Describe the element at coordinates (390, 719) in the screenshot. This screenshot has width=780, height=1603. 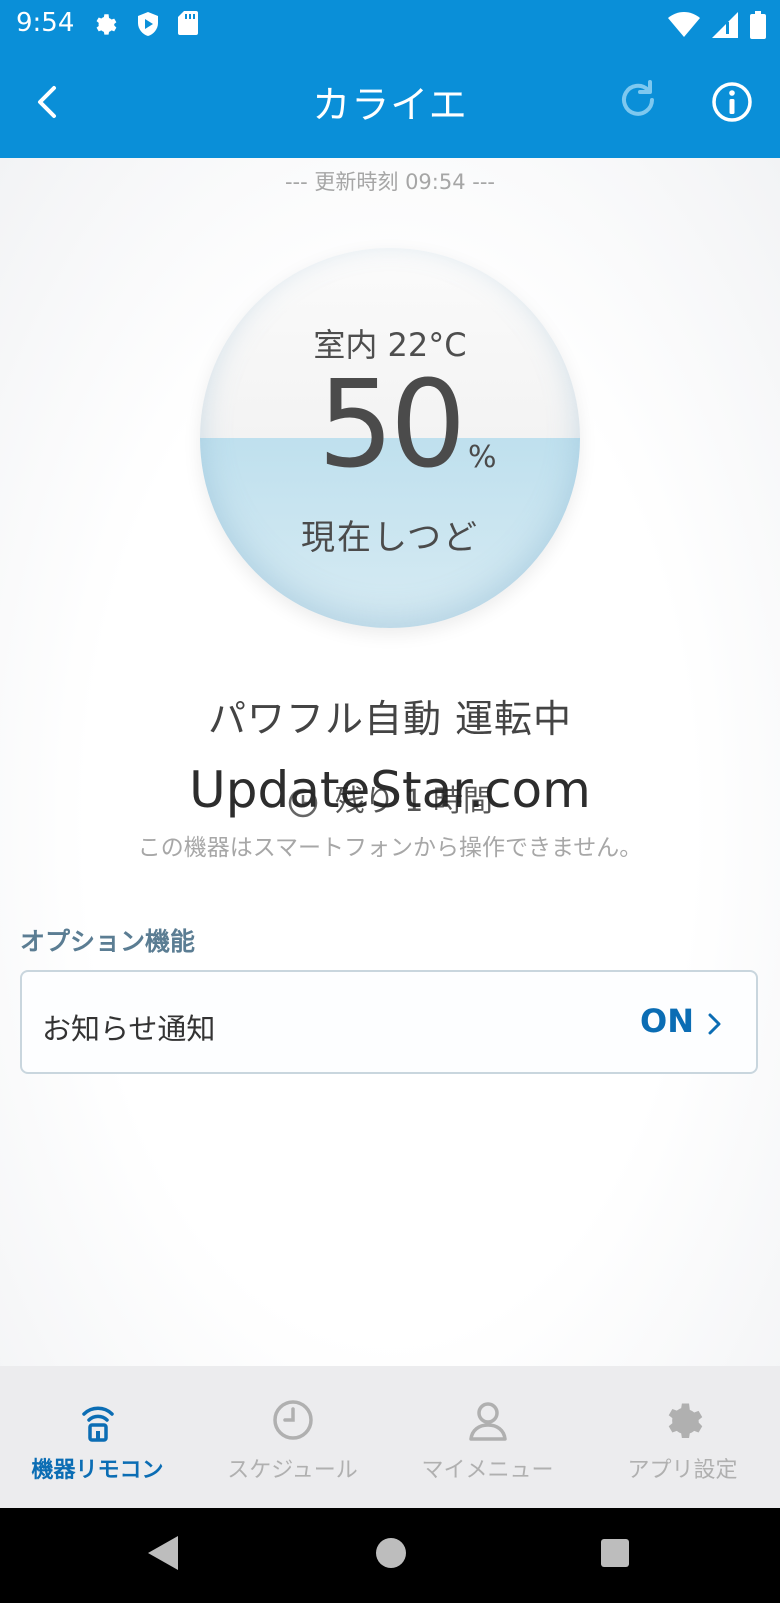
I see `operation-mode: パワフル自動 運転中` at that location.